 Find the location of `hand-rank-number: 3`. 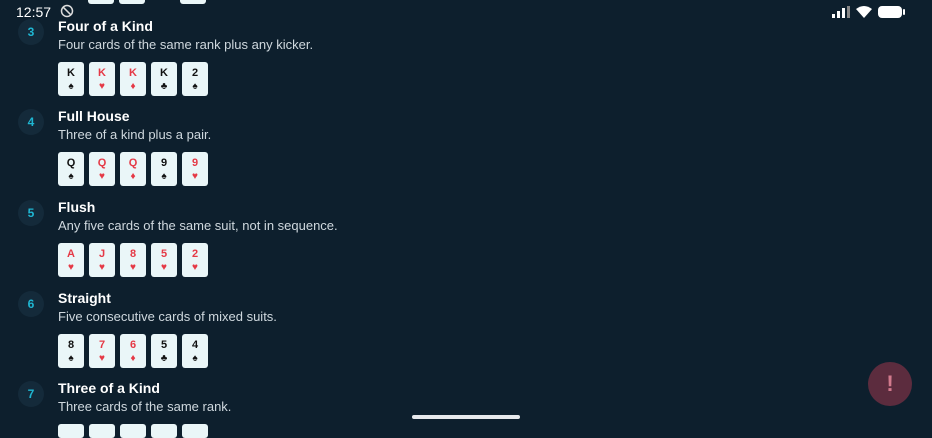

hand-rank-number: 3 is located at coordinates (31, 32).